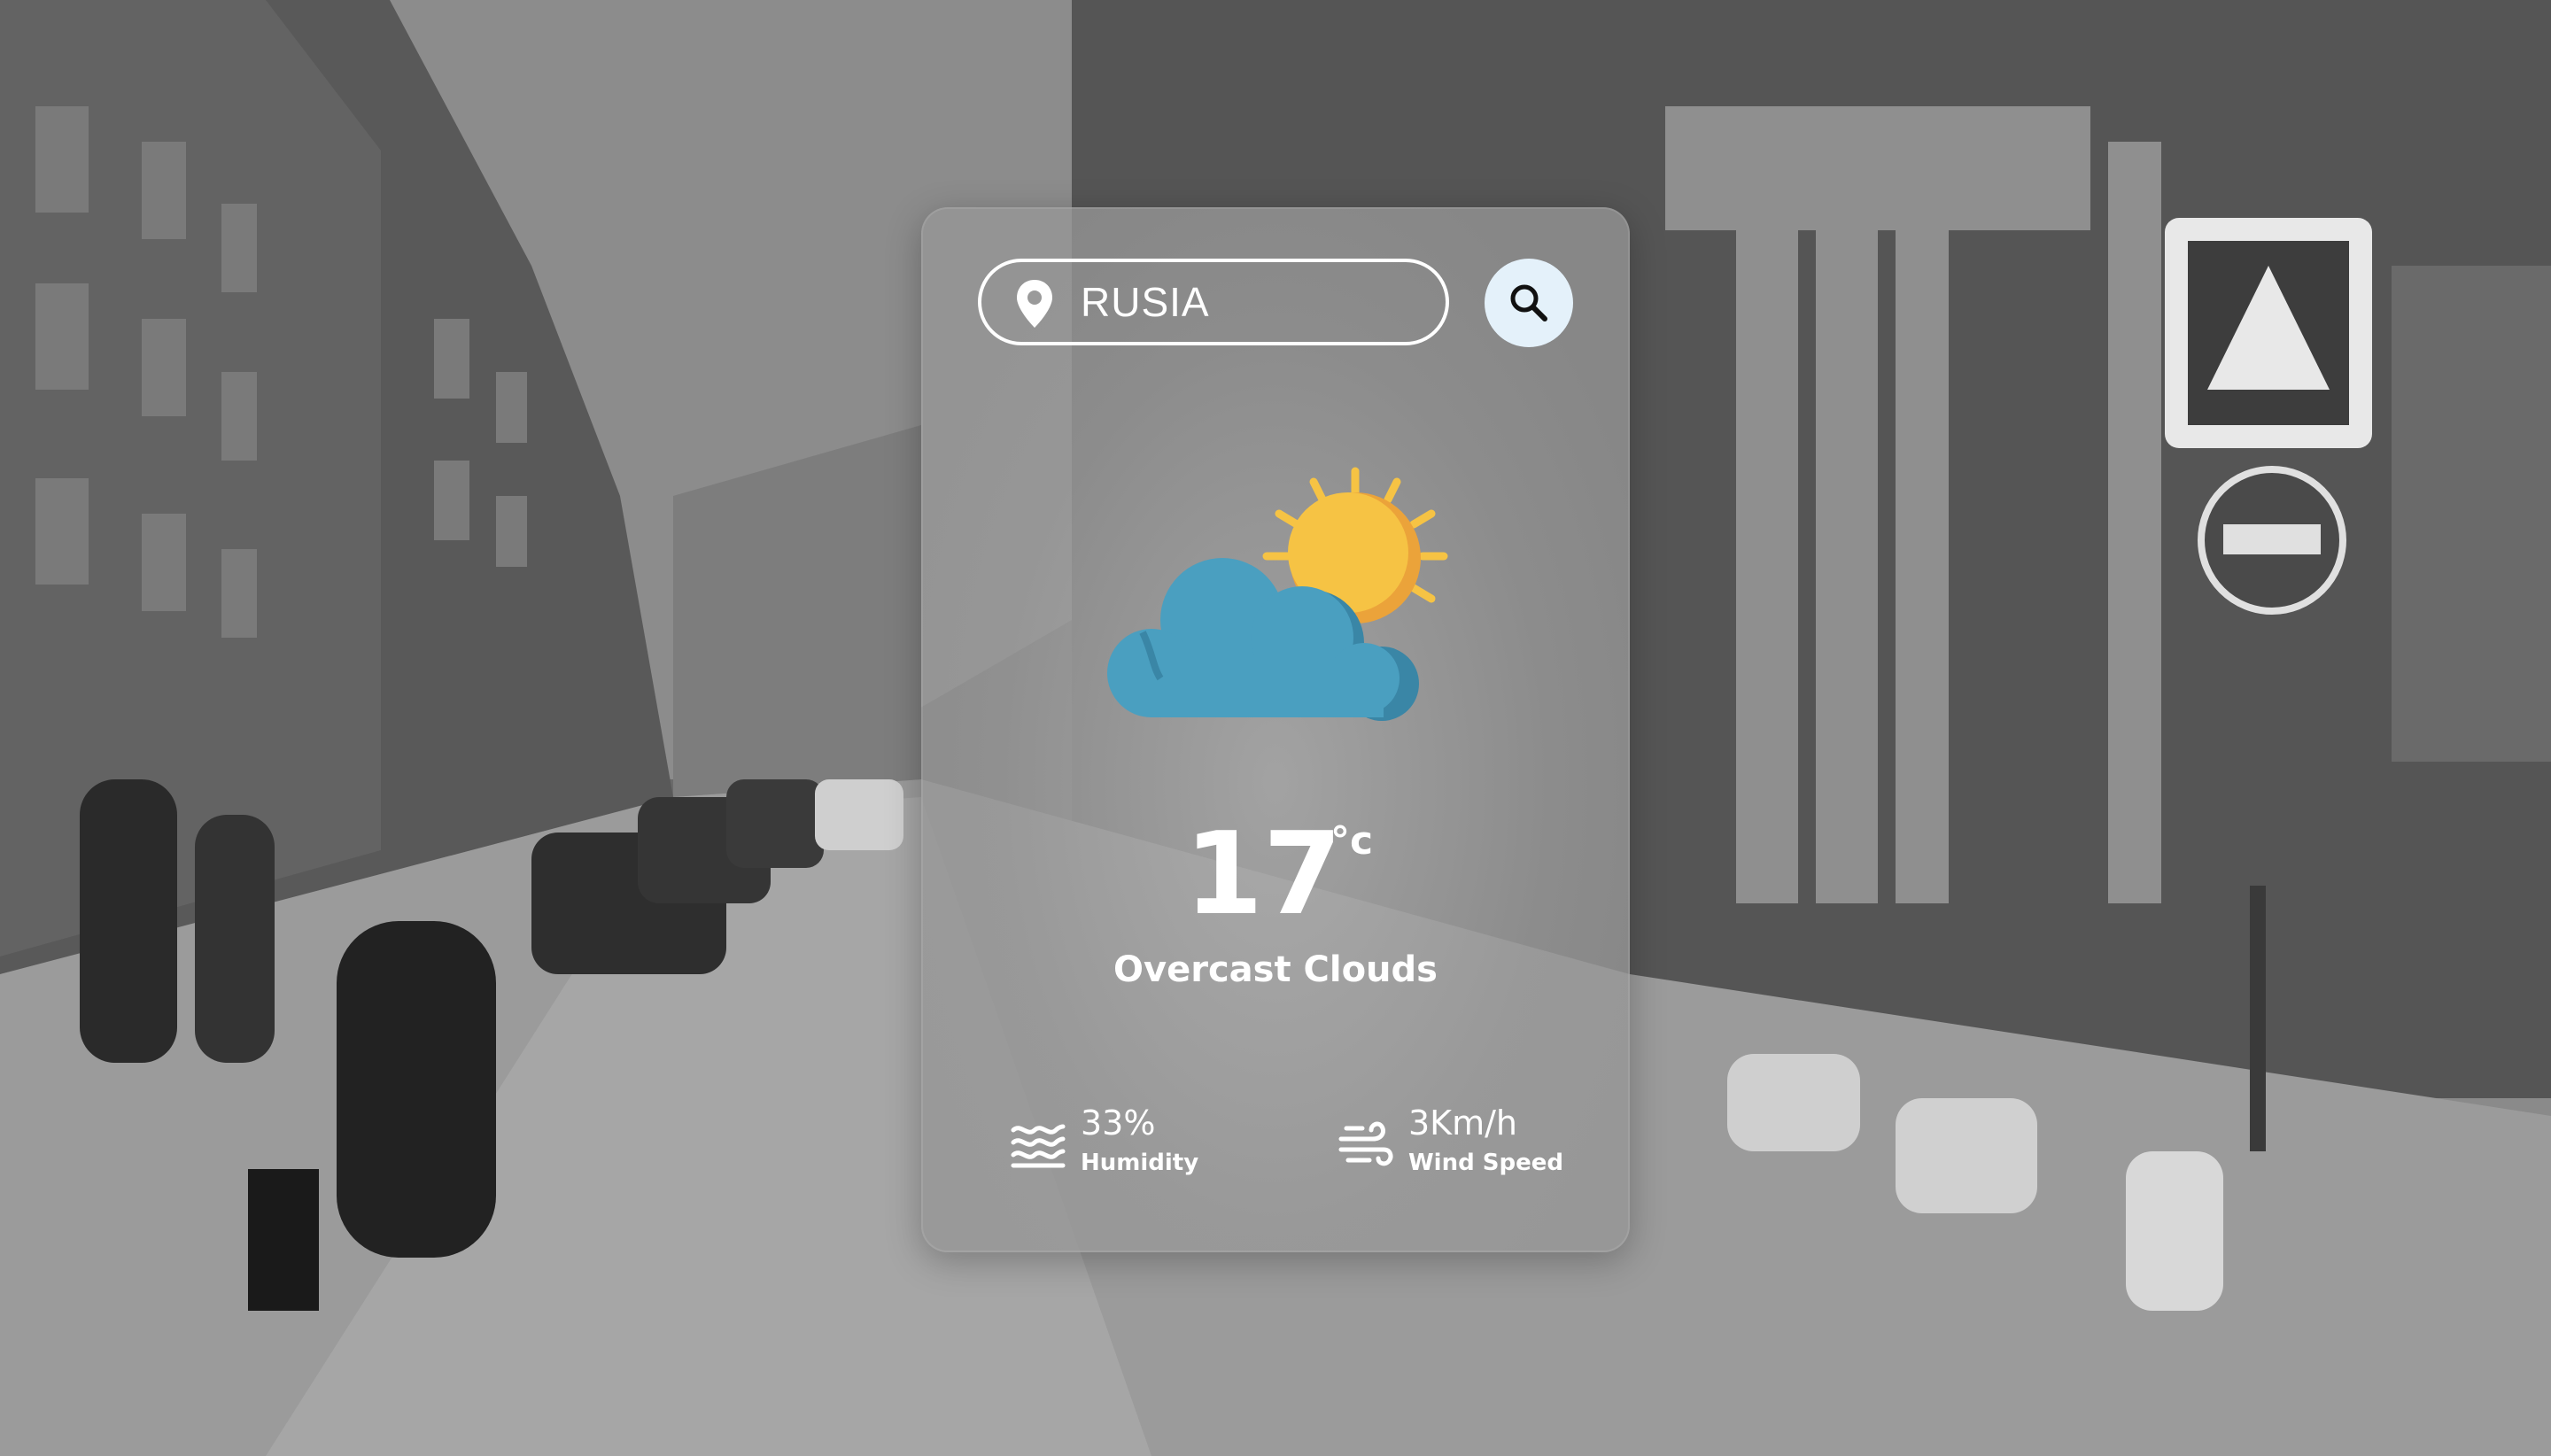  Describe the element at coordinates (1463, 1123) in the screenshot. I see `wind-value: 3Km/h` at that location.